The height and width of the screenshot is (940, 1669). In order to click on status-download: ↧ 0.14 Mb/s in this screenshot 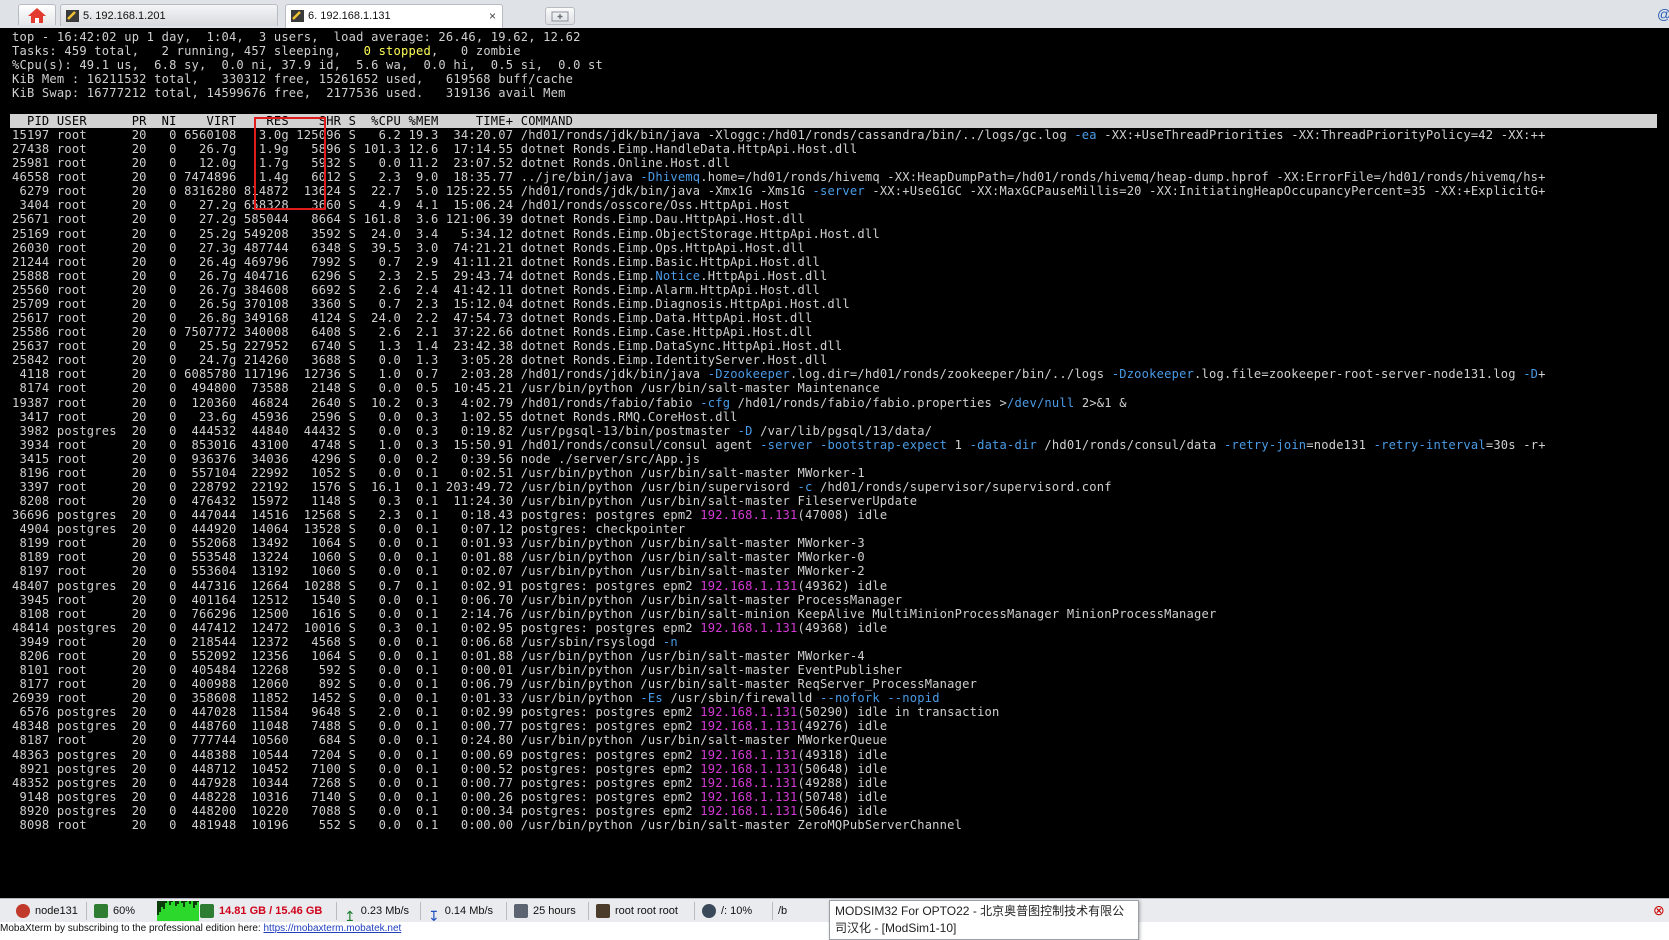, I will do `click(460, 912)`.